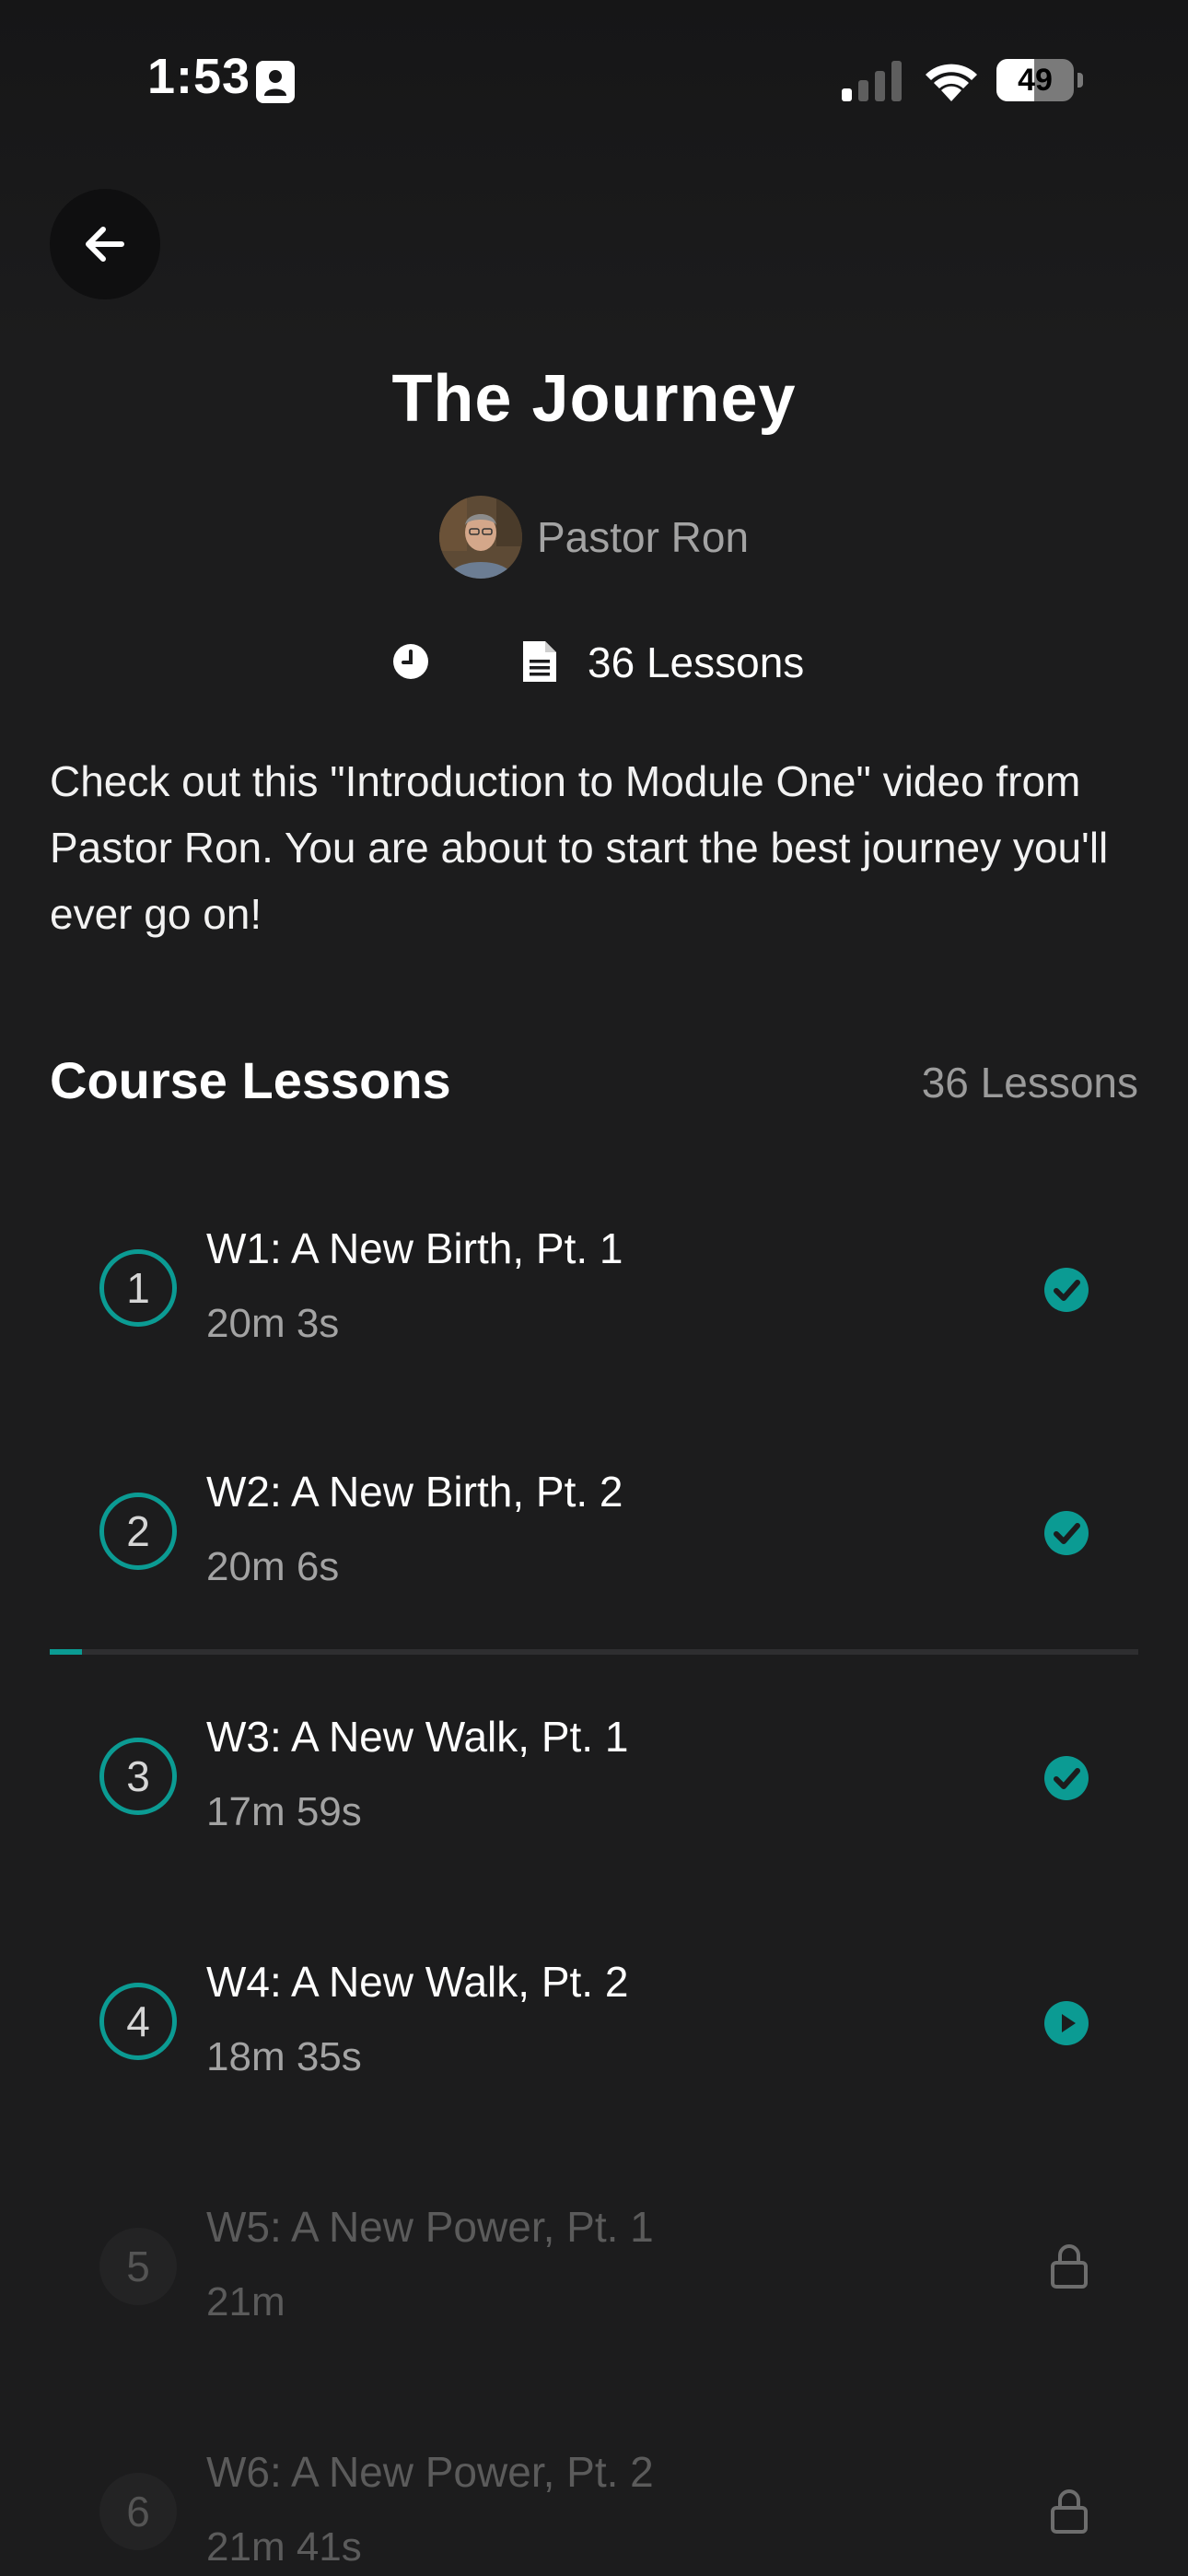 Image resolution: width=1188 pixels, height=2576 pixels. I want to click on back-button, so click(105, 244).